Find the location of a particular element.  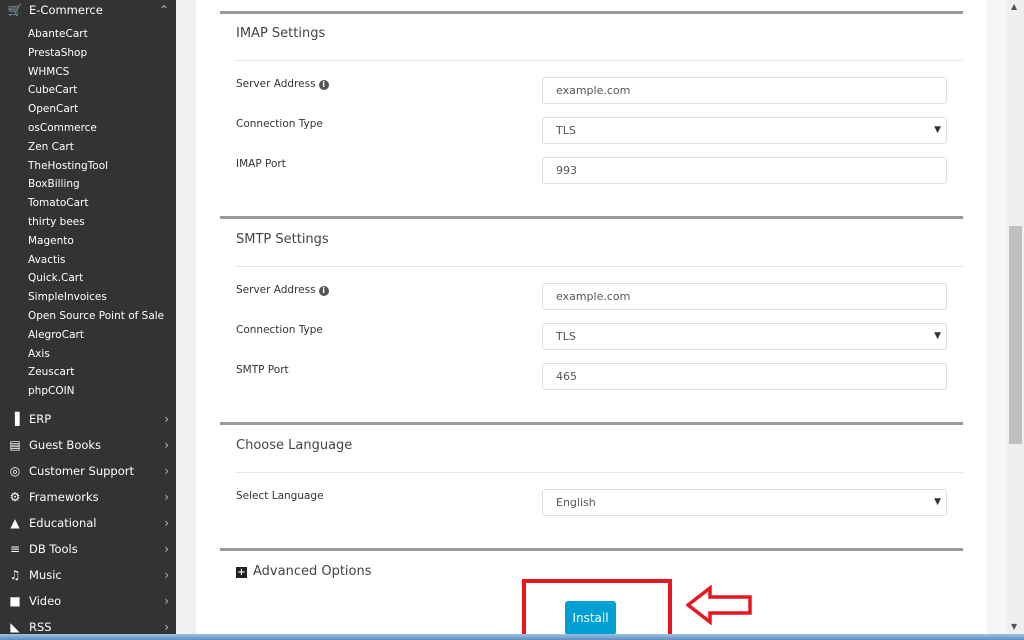

category-label: Frameworks is located at coordinates (64, 497).